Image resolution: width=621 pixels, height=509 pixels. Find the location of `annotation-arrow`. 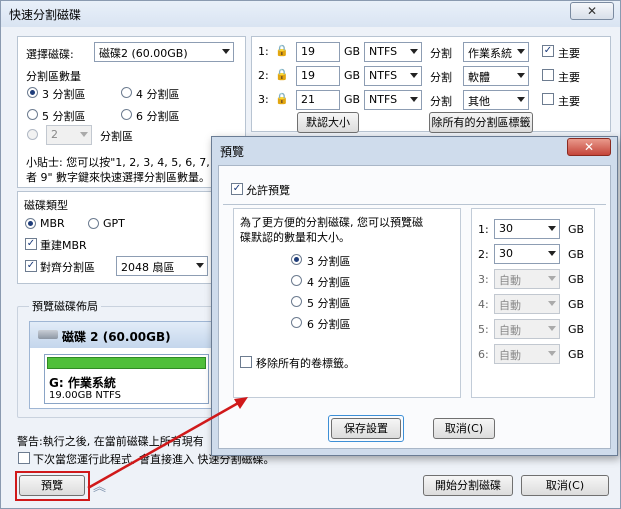

annotation-arrow is located at coordinates (167, 443).